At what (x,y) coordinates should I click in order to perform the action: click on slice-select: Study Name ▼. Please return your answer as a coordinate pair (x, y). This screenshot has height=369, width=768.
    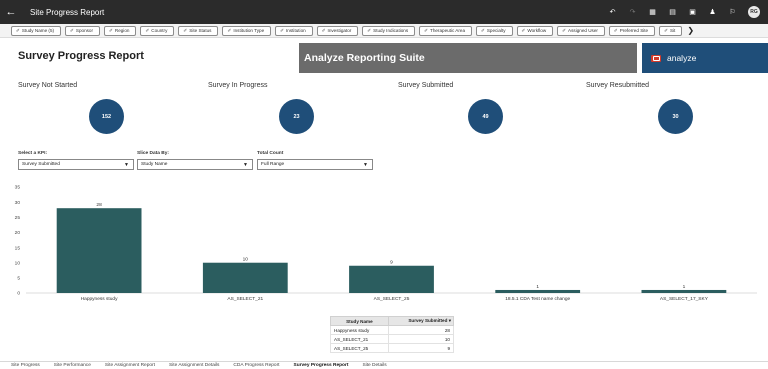
    Looking at the image, I should click on (195, 164).